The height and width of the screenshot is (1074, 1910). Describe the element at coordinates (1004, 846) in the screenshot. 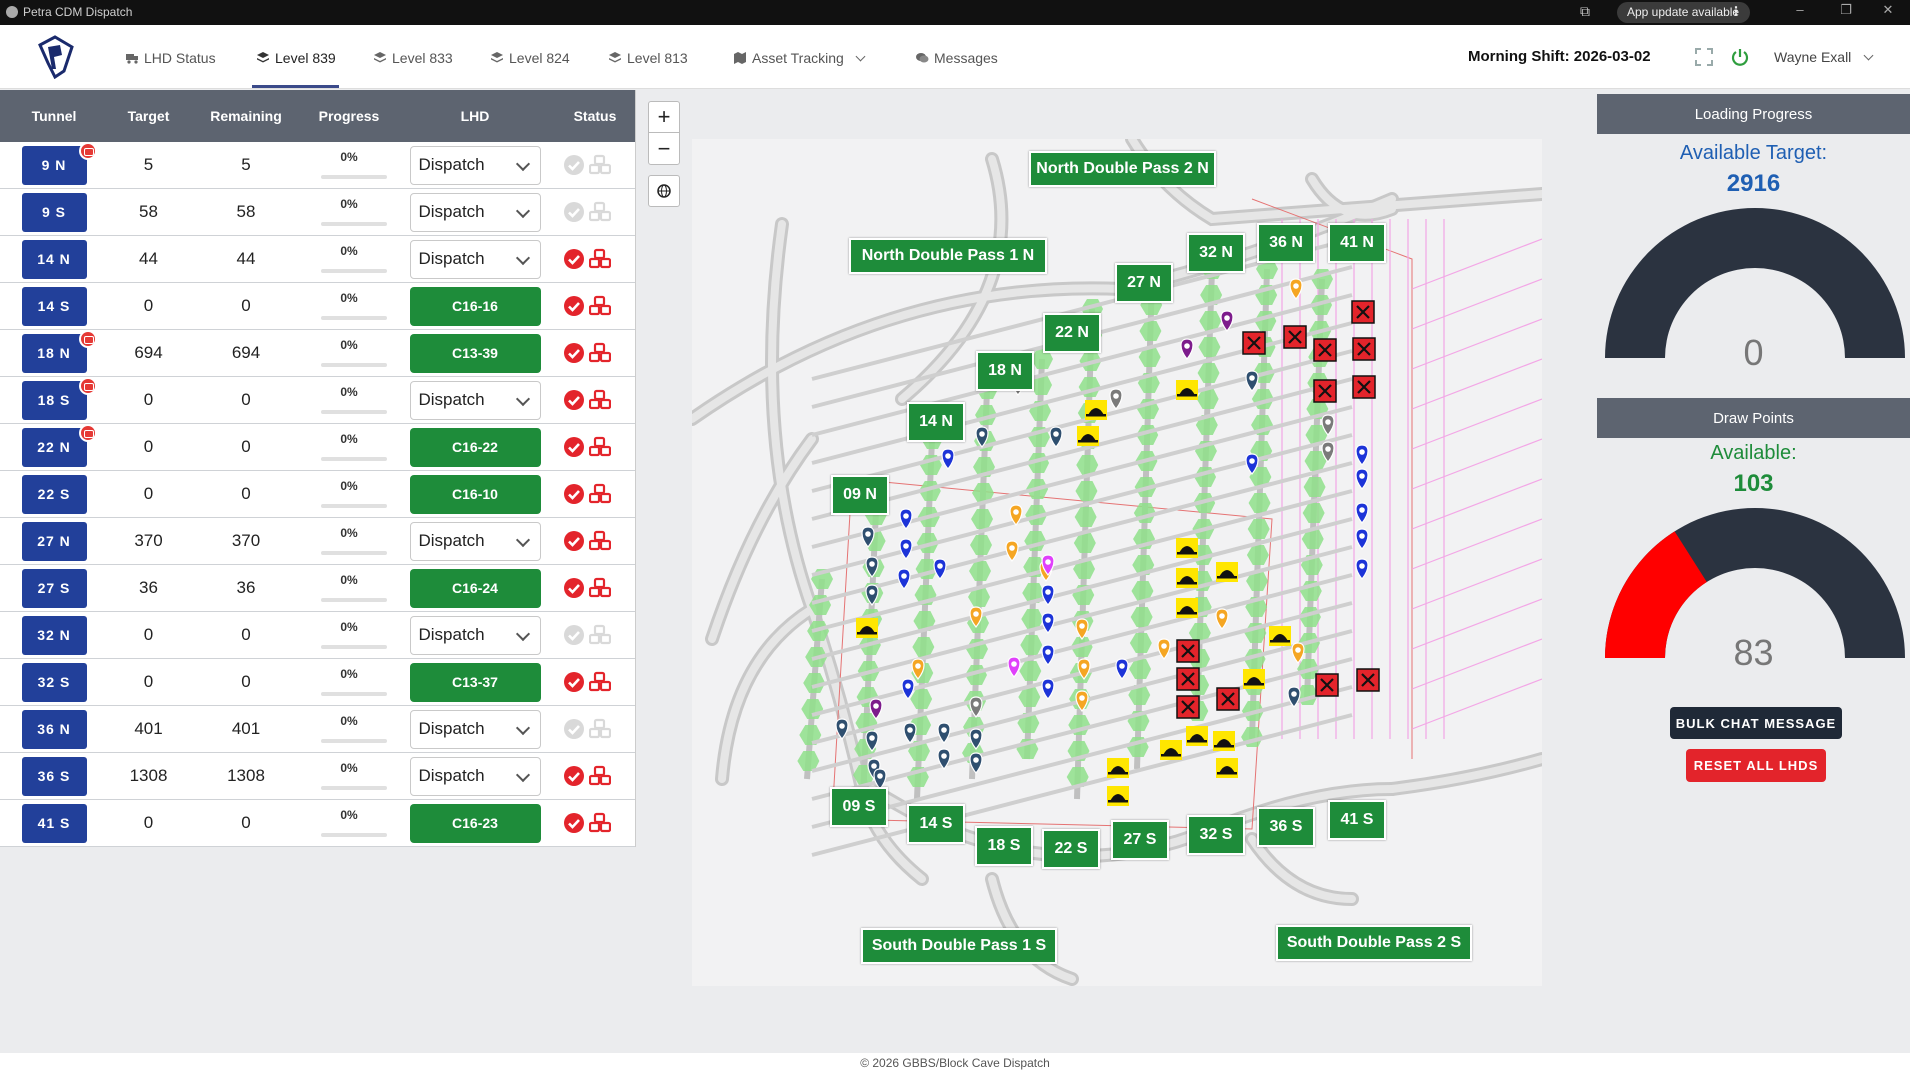

I see `map-tunnel-label: 18 S` at that location.